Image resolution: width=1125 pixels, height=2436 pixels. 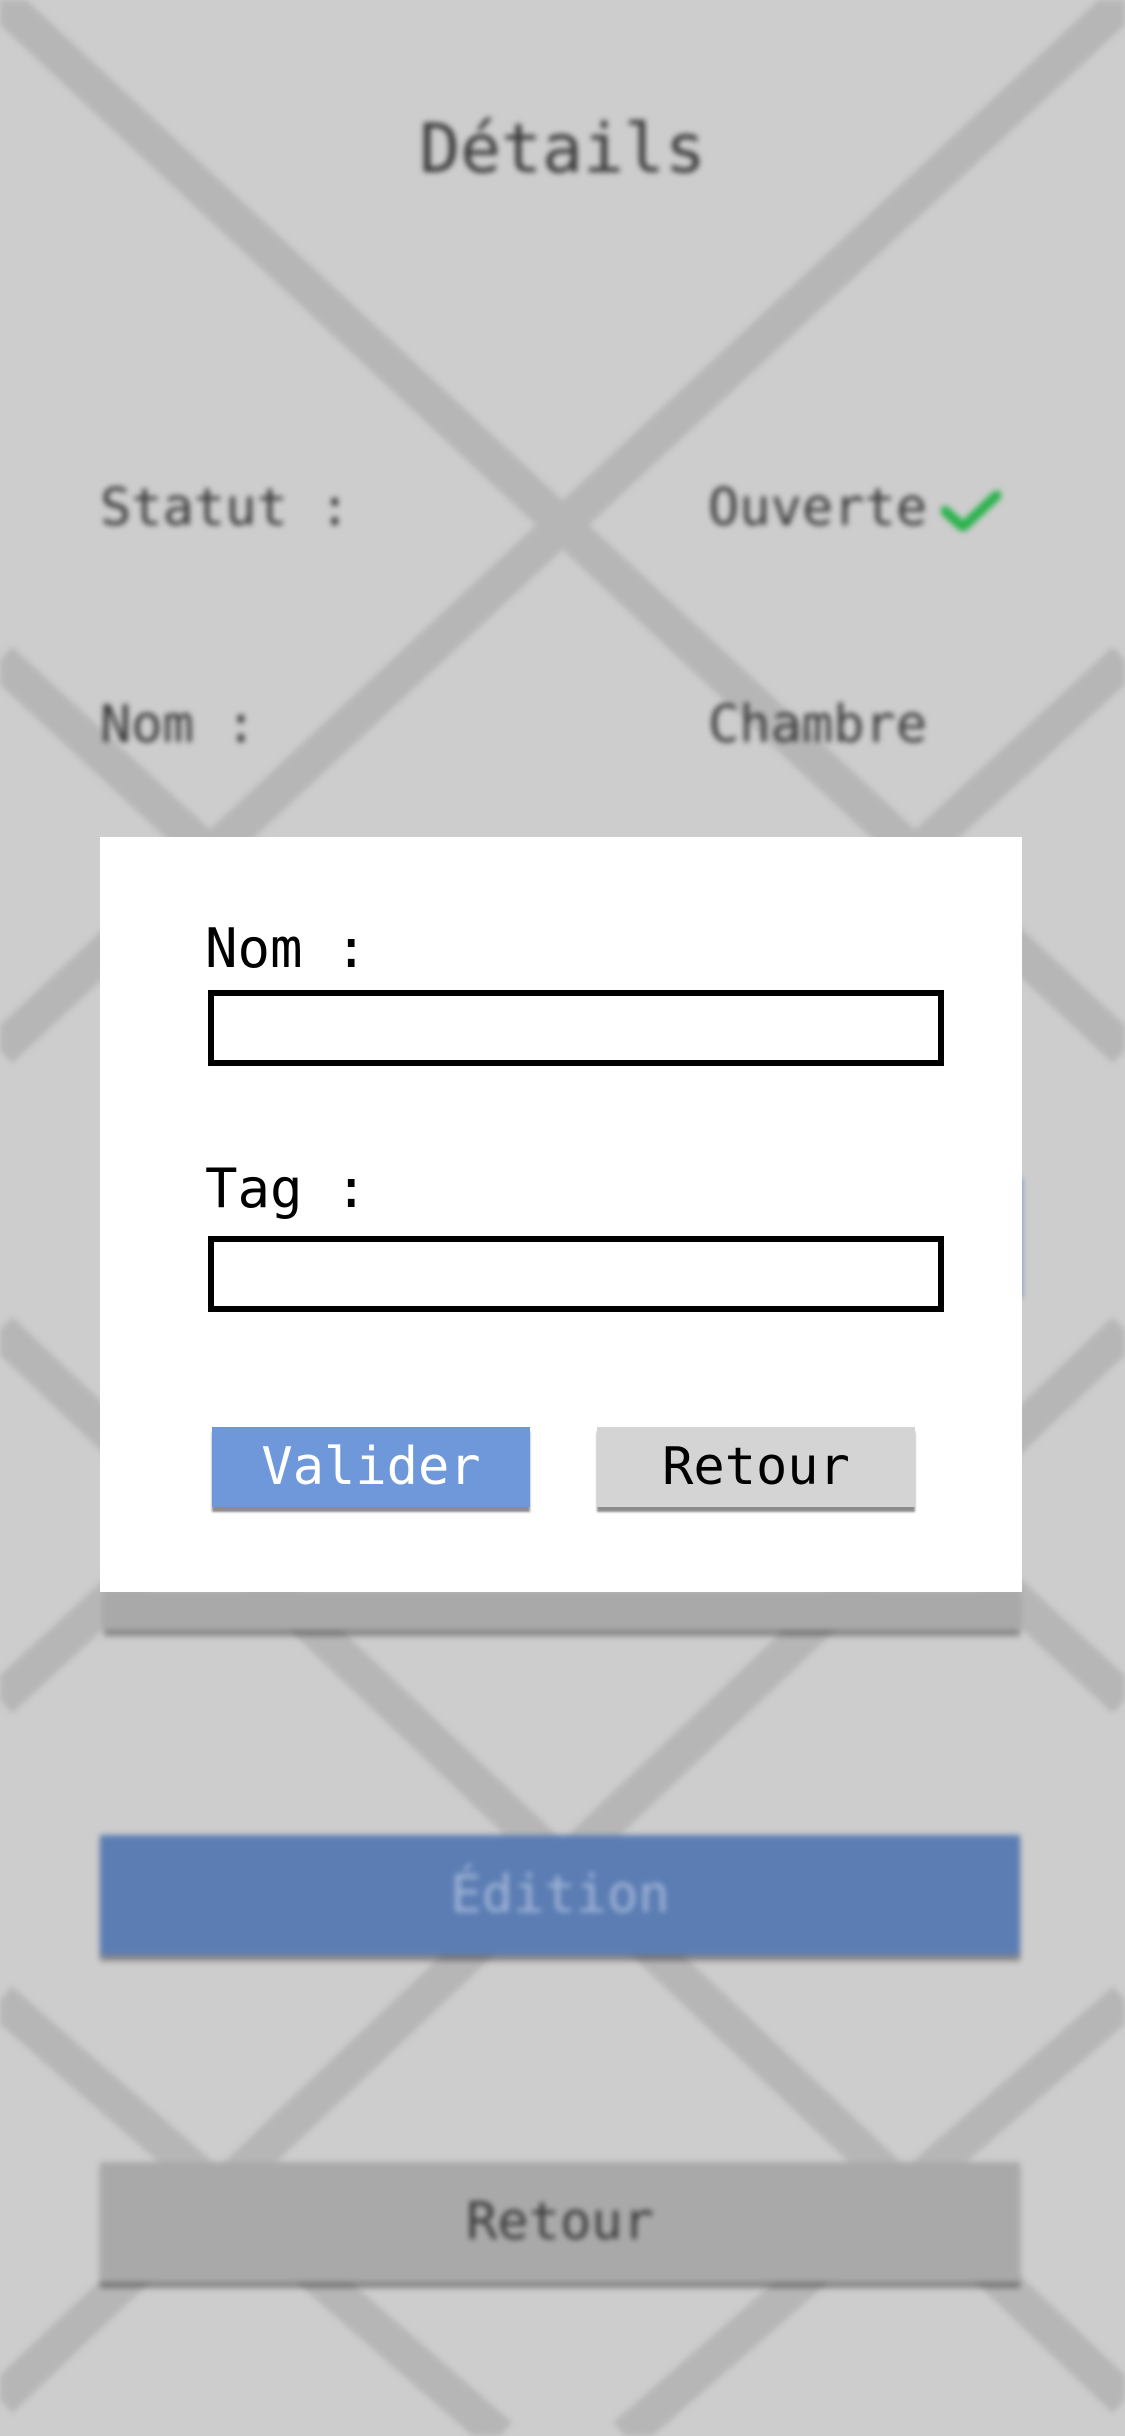 What do you see at coordinates (286, 1188) in the screenshot?
I see `tag-field-label: Tag :` at bounding box center [286, 1188].